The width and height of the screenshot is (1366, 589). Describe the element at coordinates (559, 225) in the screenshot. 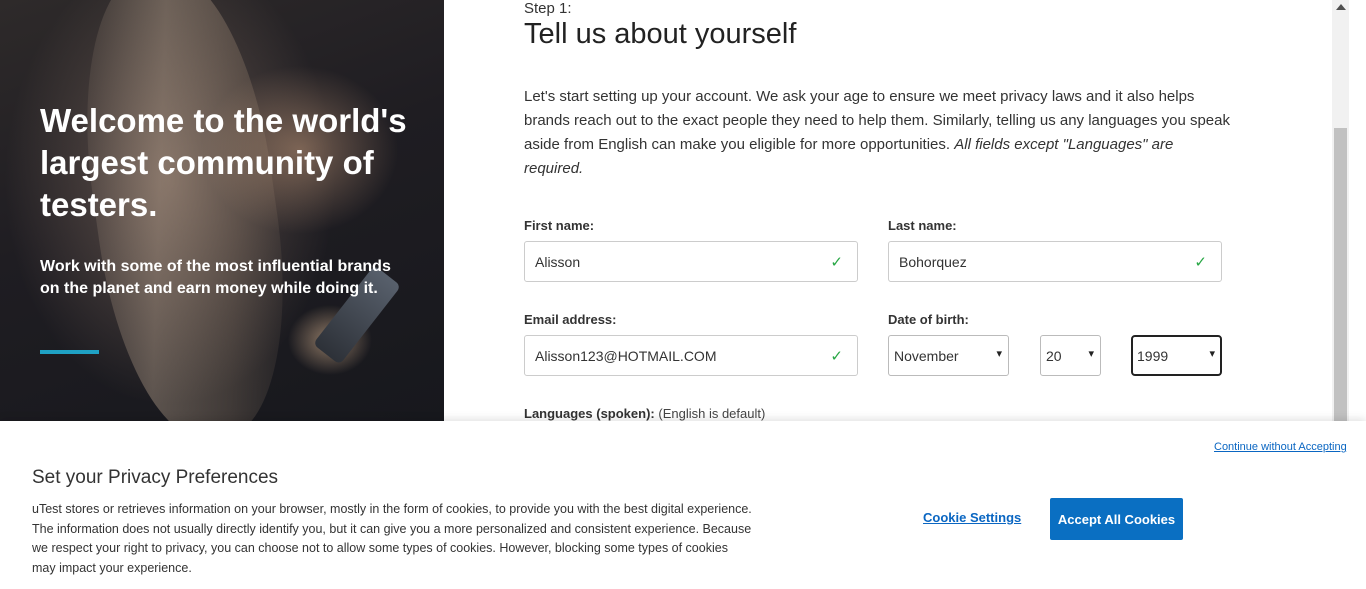

I see `first-name-label: First name:` at that location.